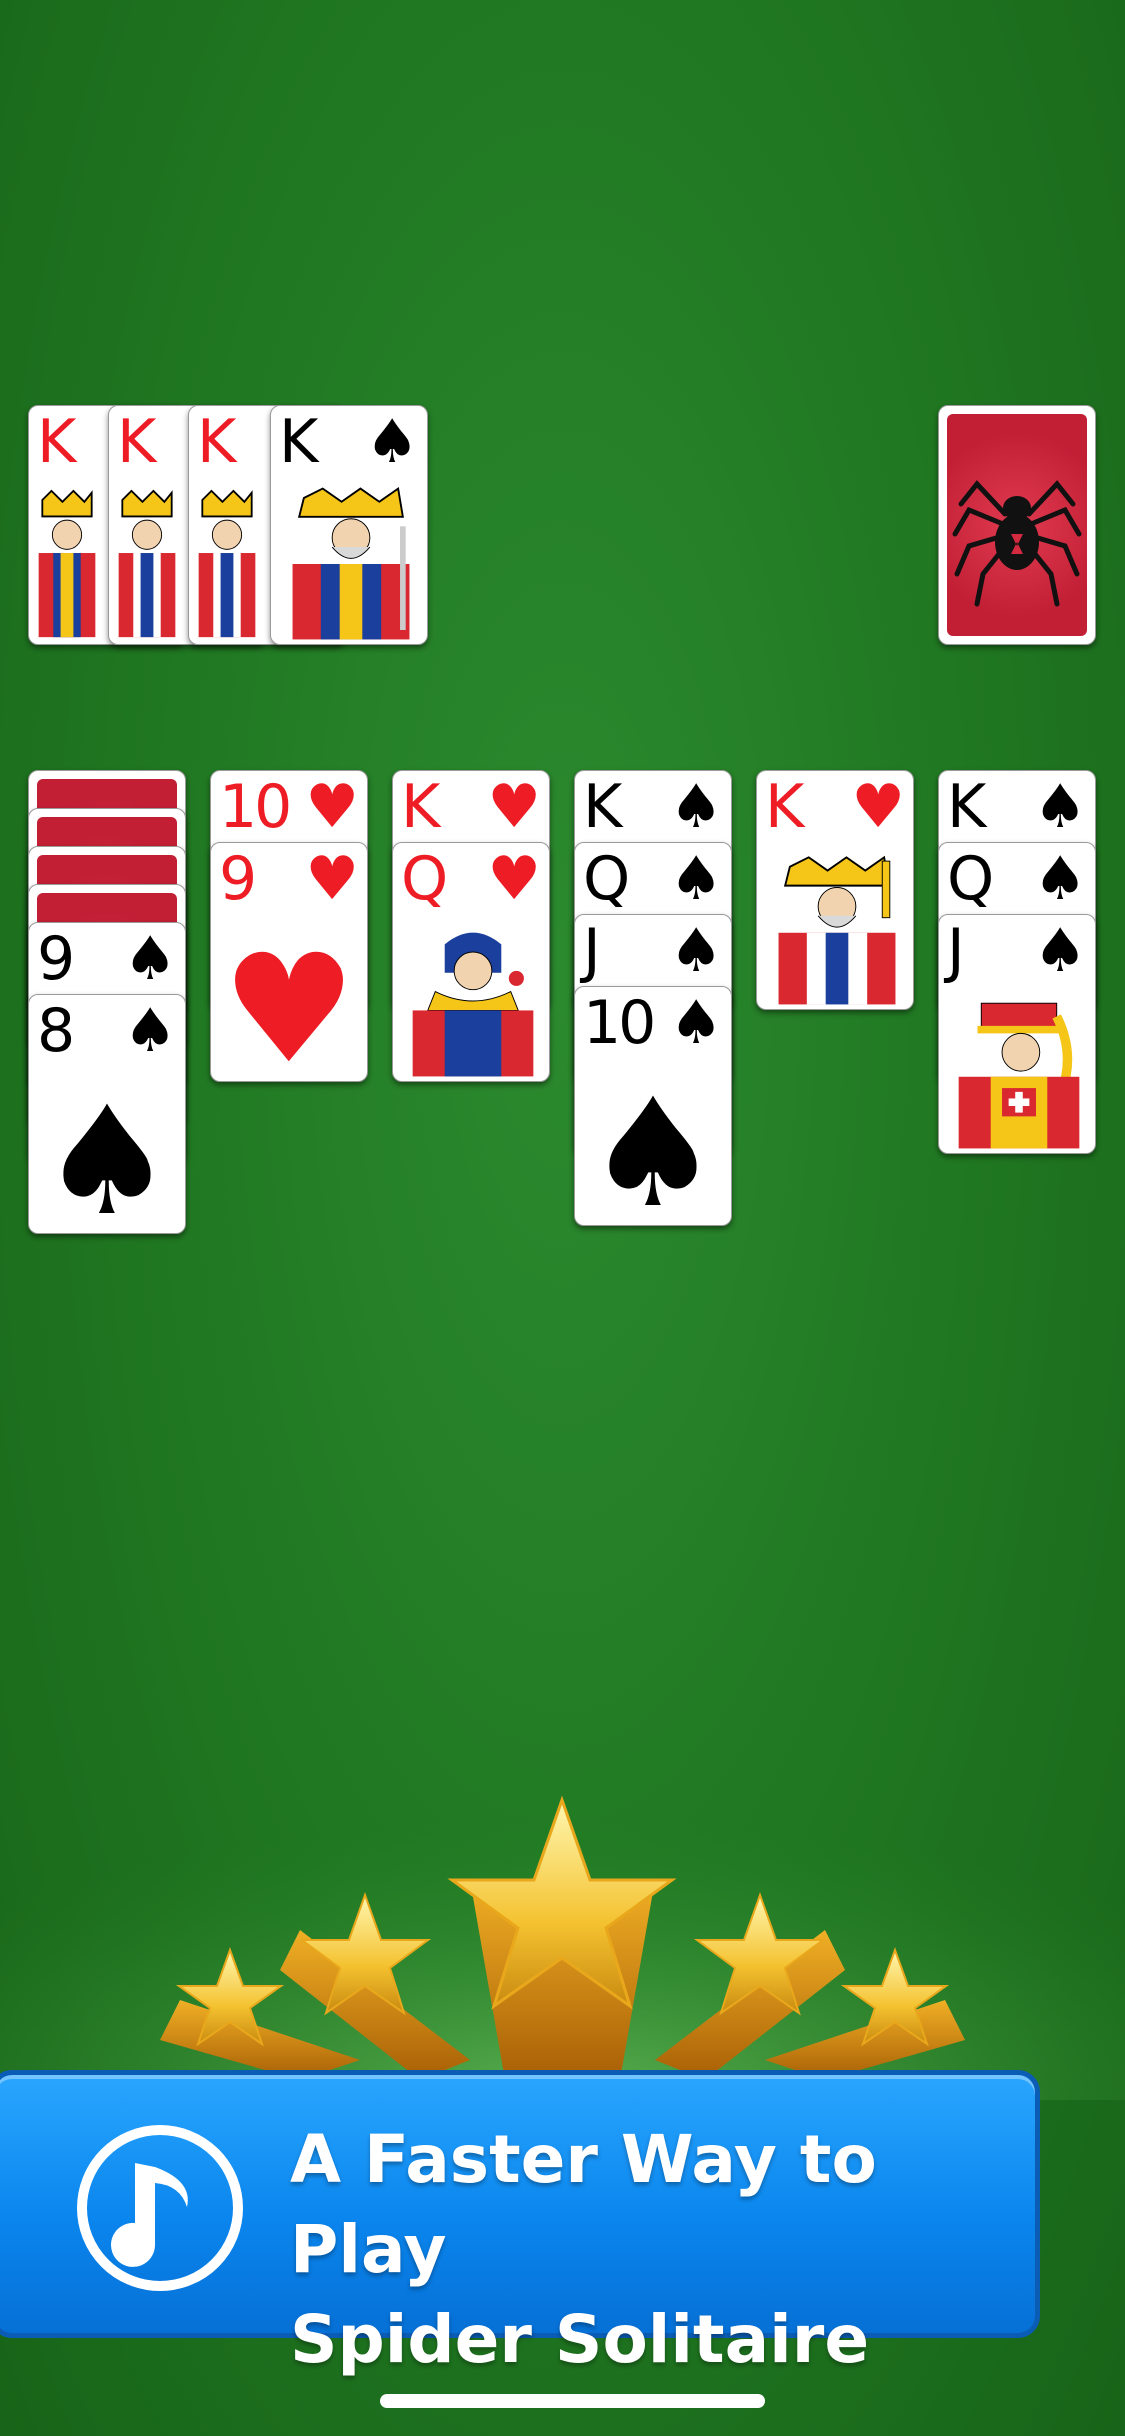  Describe the element at coordinates (473, 1001) in the screenshot. I see `queen-face-image` at that location.